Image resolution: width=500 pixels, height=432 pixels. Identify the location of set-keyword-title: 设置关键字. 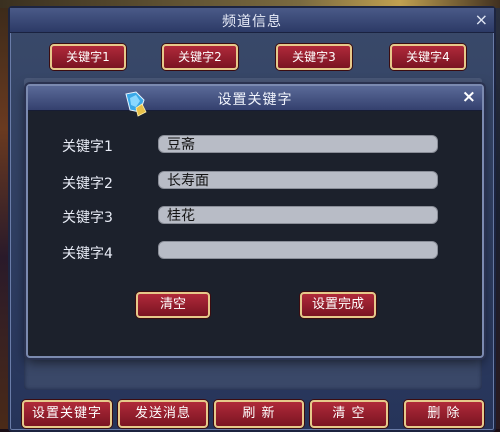
(255, 100).